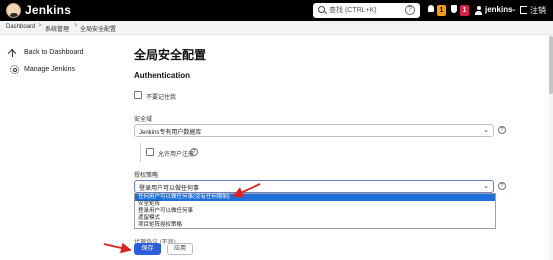 Image resolution: width=553 pixels, height=260 pixels. Describe the element at coordinates (150, 152) in the screenshot. I see `allow-signup-checkbox` at that location.